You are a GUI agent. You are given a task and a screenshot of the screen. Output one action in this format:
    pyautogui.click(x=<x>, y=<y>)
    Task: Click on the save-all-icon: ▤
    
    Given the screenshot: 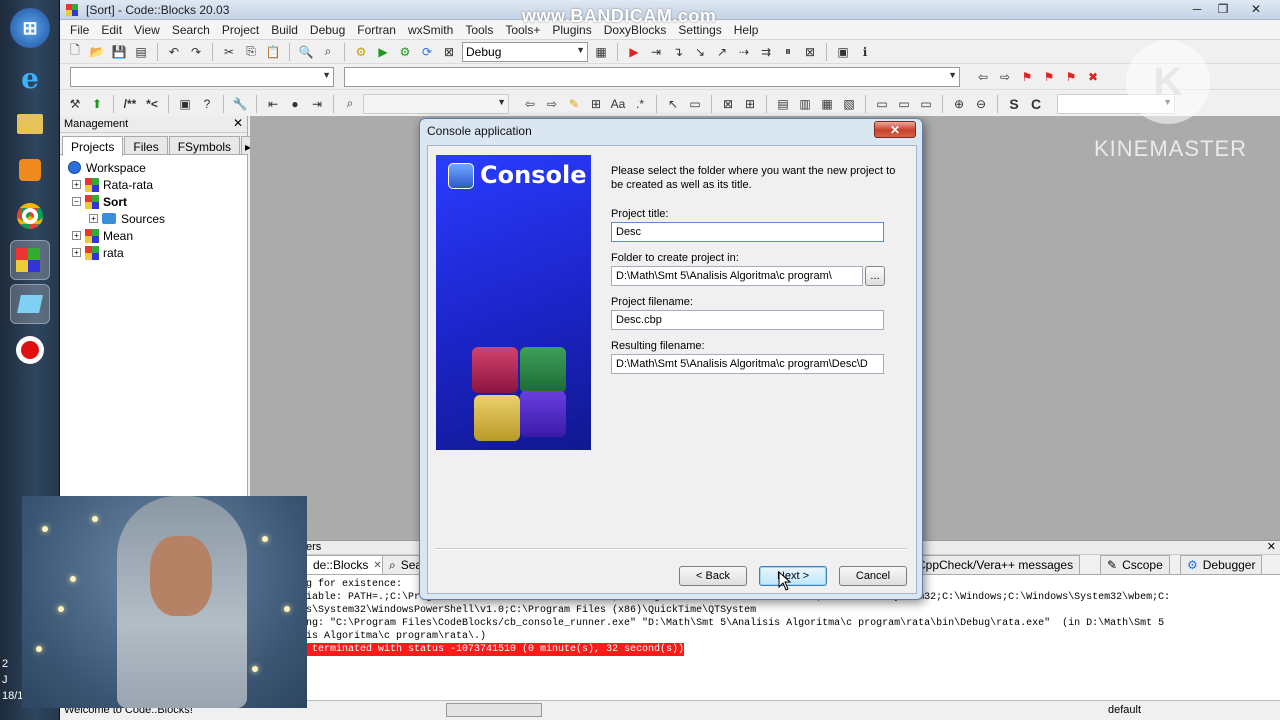 What is the action you would take?
    pyautogui.click(x=141, y=52)
    